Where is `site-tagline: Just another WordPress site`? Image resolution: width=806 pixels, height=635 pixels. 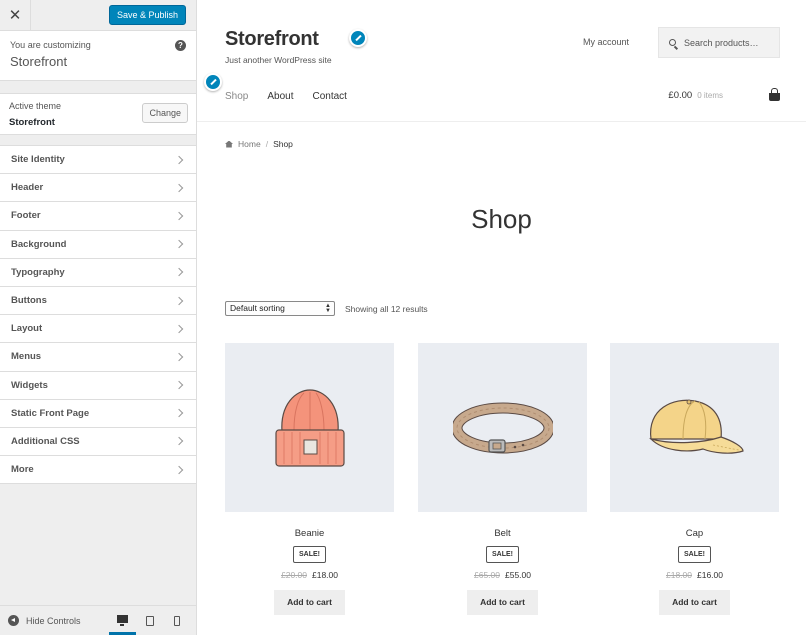 site-tagline: Just another WordPress site is located at coordinates (278, 60).